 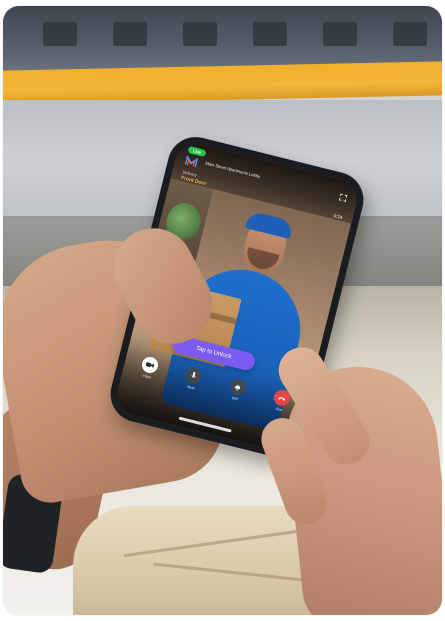 I want to click on bell-icon, so click(x=238, y=387).